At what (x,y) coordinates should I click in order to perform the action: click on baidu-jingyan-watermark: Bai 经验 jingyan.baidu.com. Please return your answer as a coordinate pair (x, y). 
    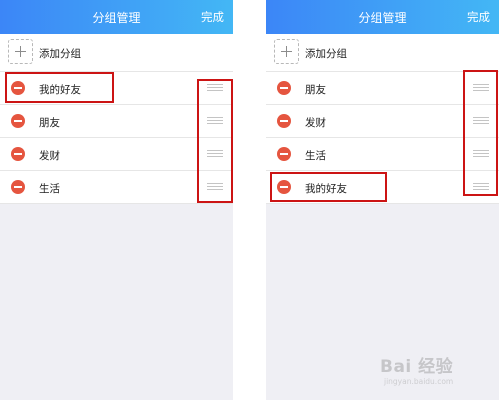
    Looking at the image, I should click on (426, 372).